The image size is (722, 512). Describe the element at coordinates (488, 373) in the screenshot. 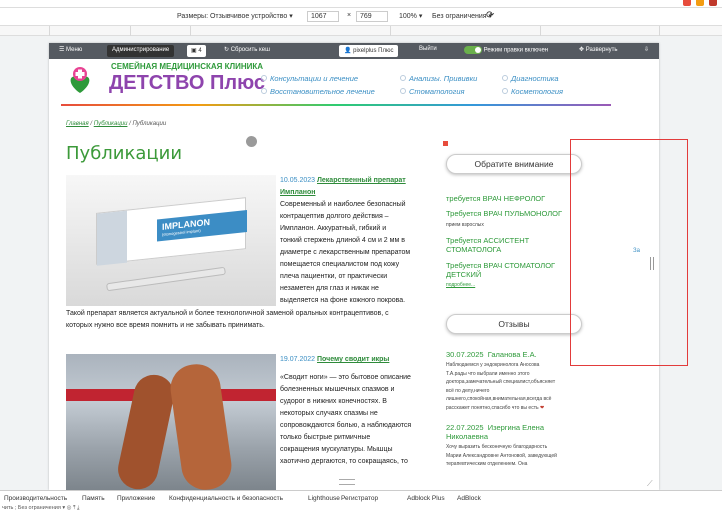

I see `review-line: Т.А.рады что выбрали именно этого` at that location.